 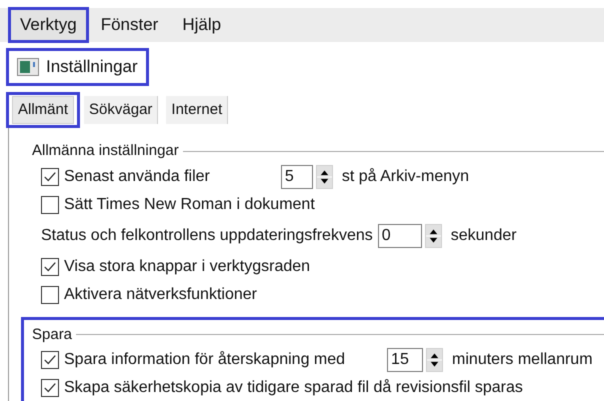 What do you see at coordinates (293, 388) in the screenshot?
I see `checkbox-label: Skapa säkerhetskopia av tidigare sparad fil då revisionsfil sparas` at bounding box center [293, 388].